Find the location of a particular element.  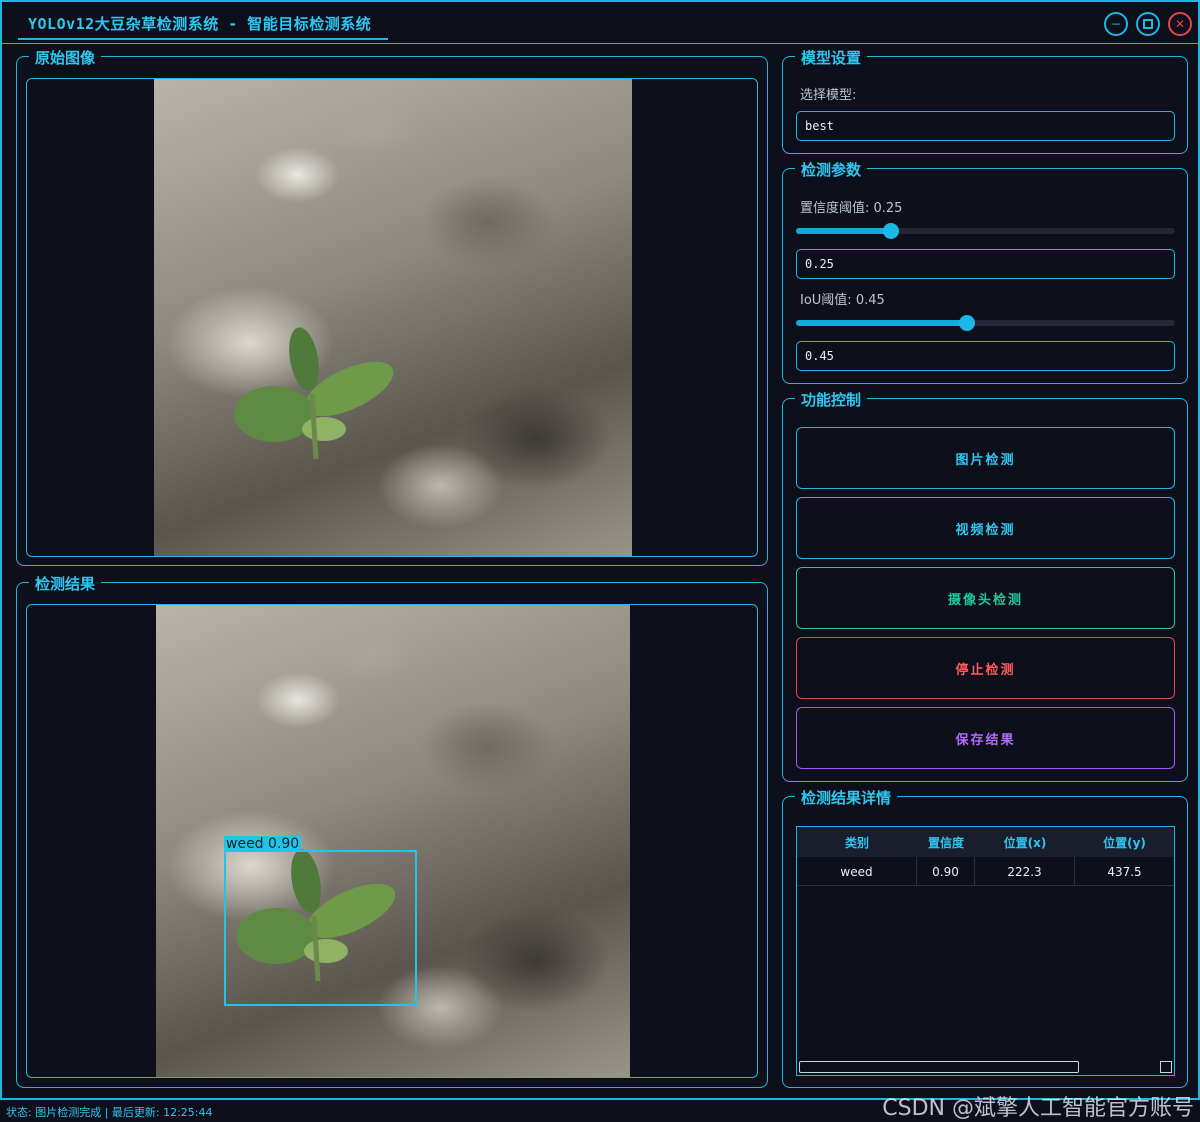

save-results-button: 保存结果 is located at coordinates (985, 738).